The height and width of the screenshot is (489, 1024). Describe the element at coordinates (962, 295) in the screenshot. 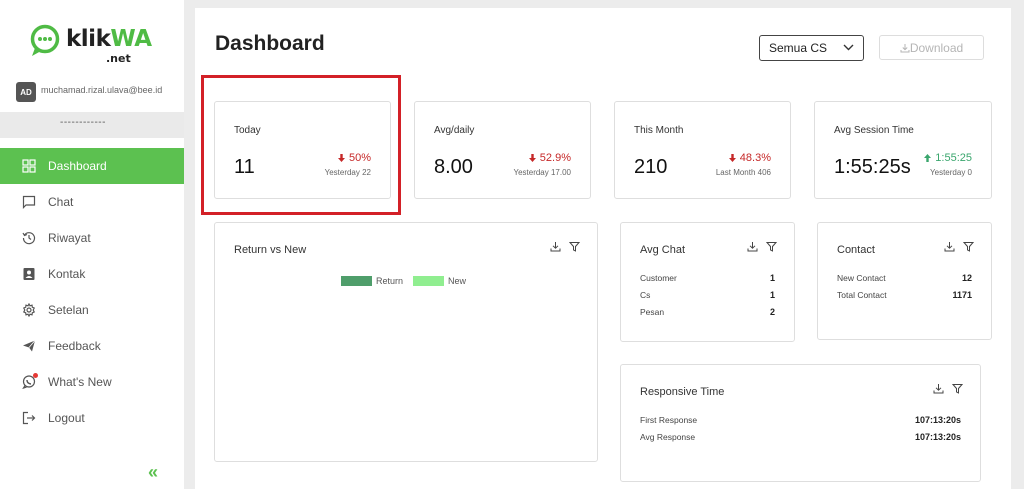

I see `row-value: 1171` at that location.